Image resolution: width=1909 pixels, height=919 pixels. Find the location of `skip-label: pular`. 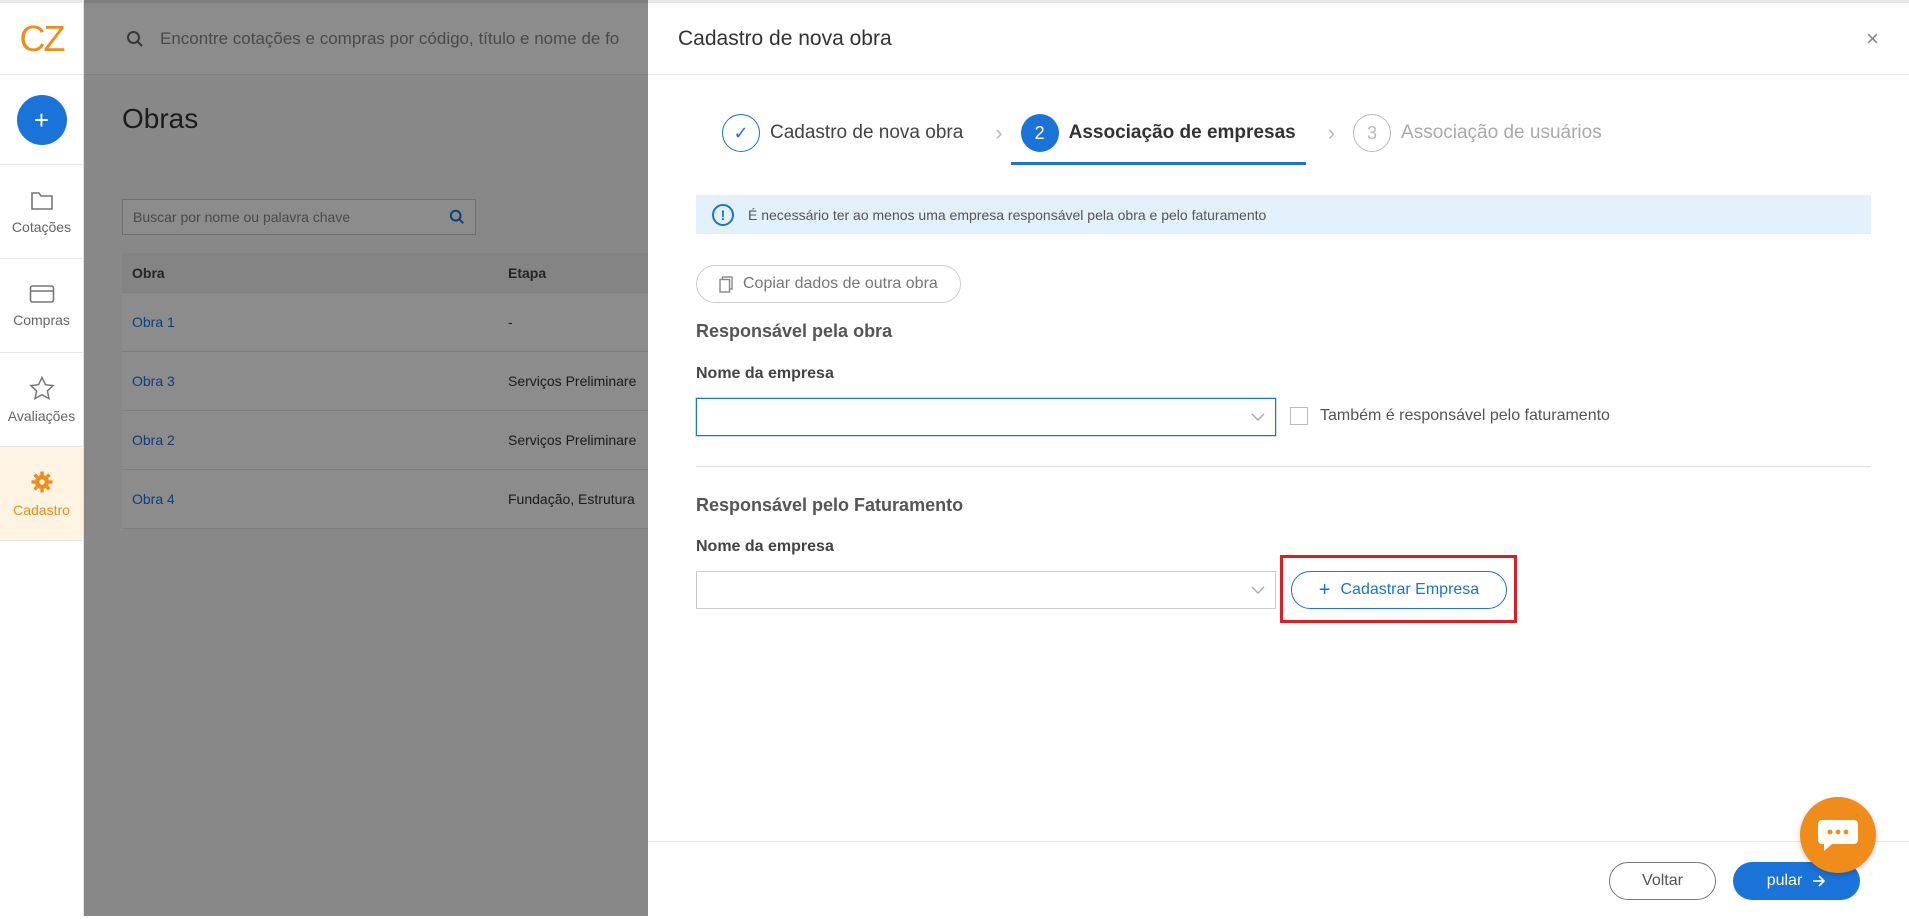

skip-label: pular is located at coordinates (1785, 881).